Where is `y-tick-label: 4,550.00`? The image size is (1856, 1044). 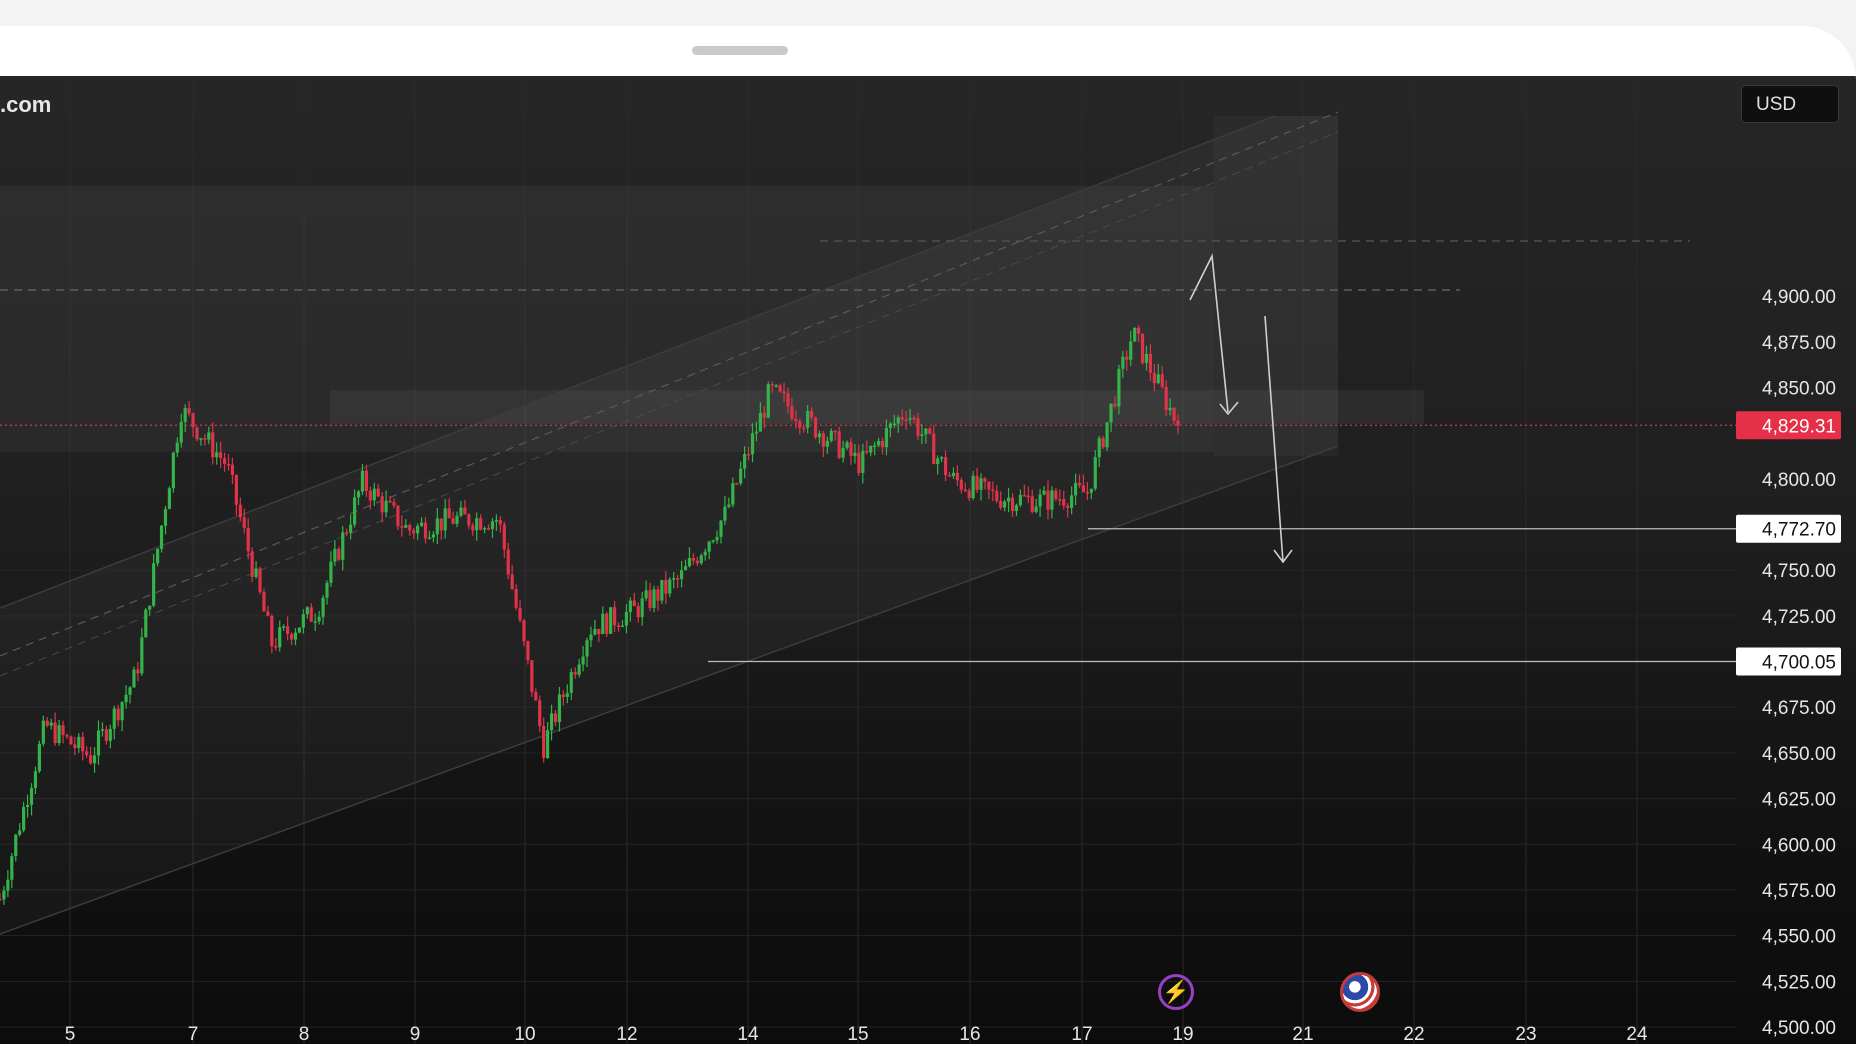
y-tick-label: 4,550.00 is located at coordinates (1799, 937).